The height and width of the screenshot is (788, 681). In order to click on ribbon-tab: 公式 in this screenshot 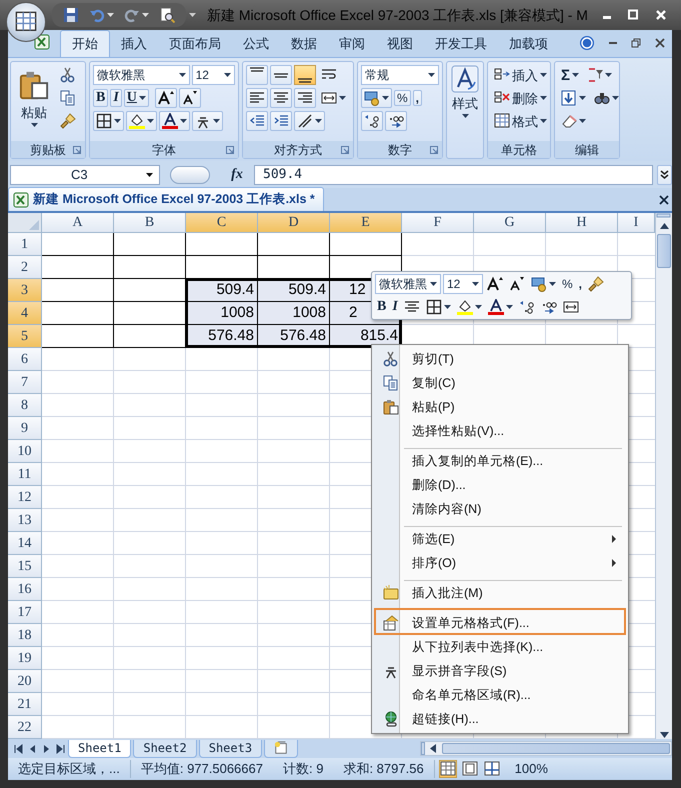, I will do `click(256, 43)`.